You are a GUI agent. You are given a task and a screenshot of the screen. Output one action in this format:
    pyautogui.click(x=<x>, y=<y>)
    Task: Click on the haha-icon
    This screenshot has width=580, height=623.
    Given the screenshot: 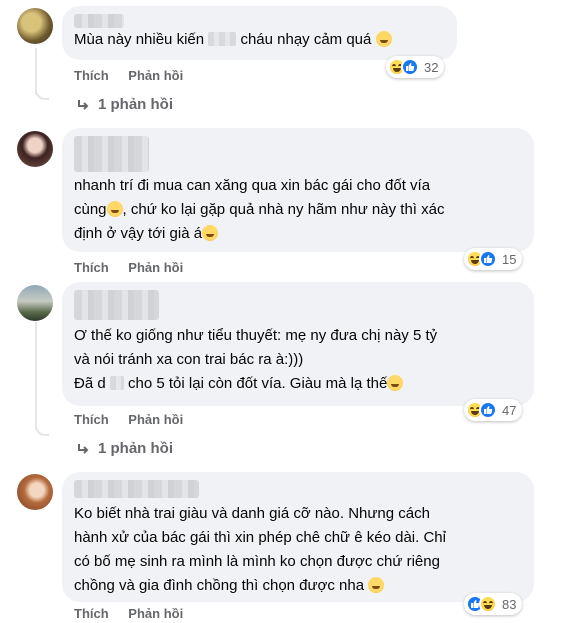 What is the action you would take?
    pyautogui.click(x=488, y=604)
    